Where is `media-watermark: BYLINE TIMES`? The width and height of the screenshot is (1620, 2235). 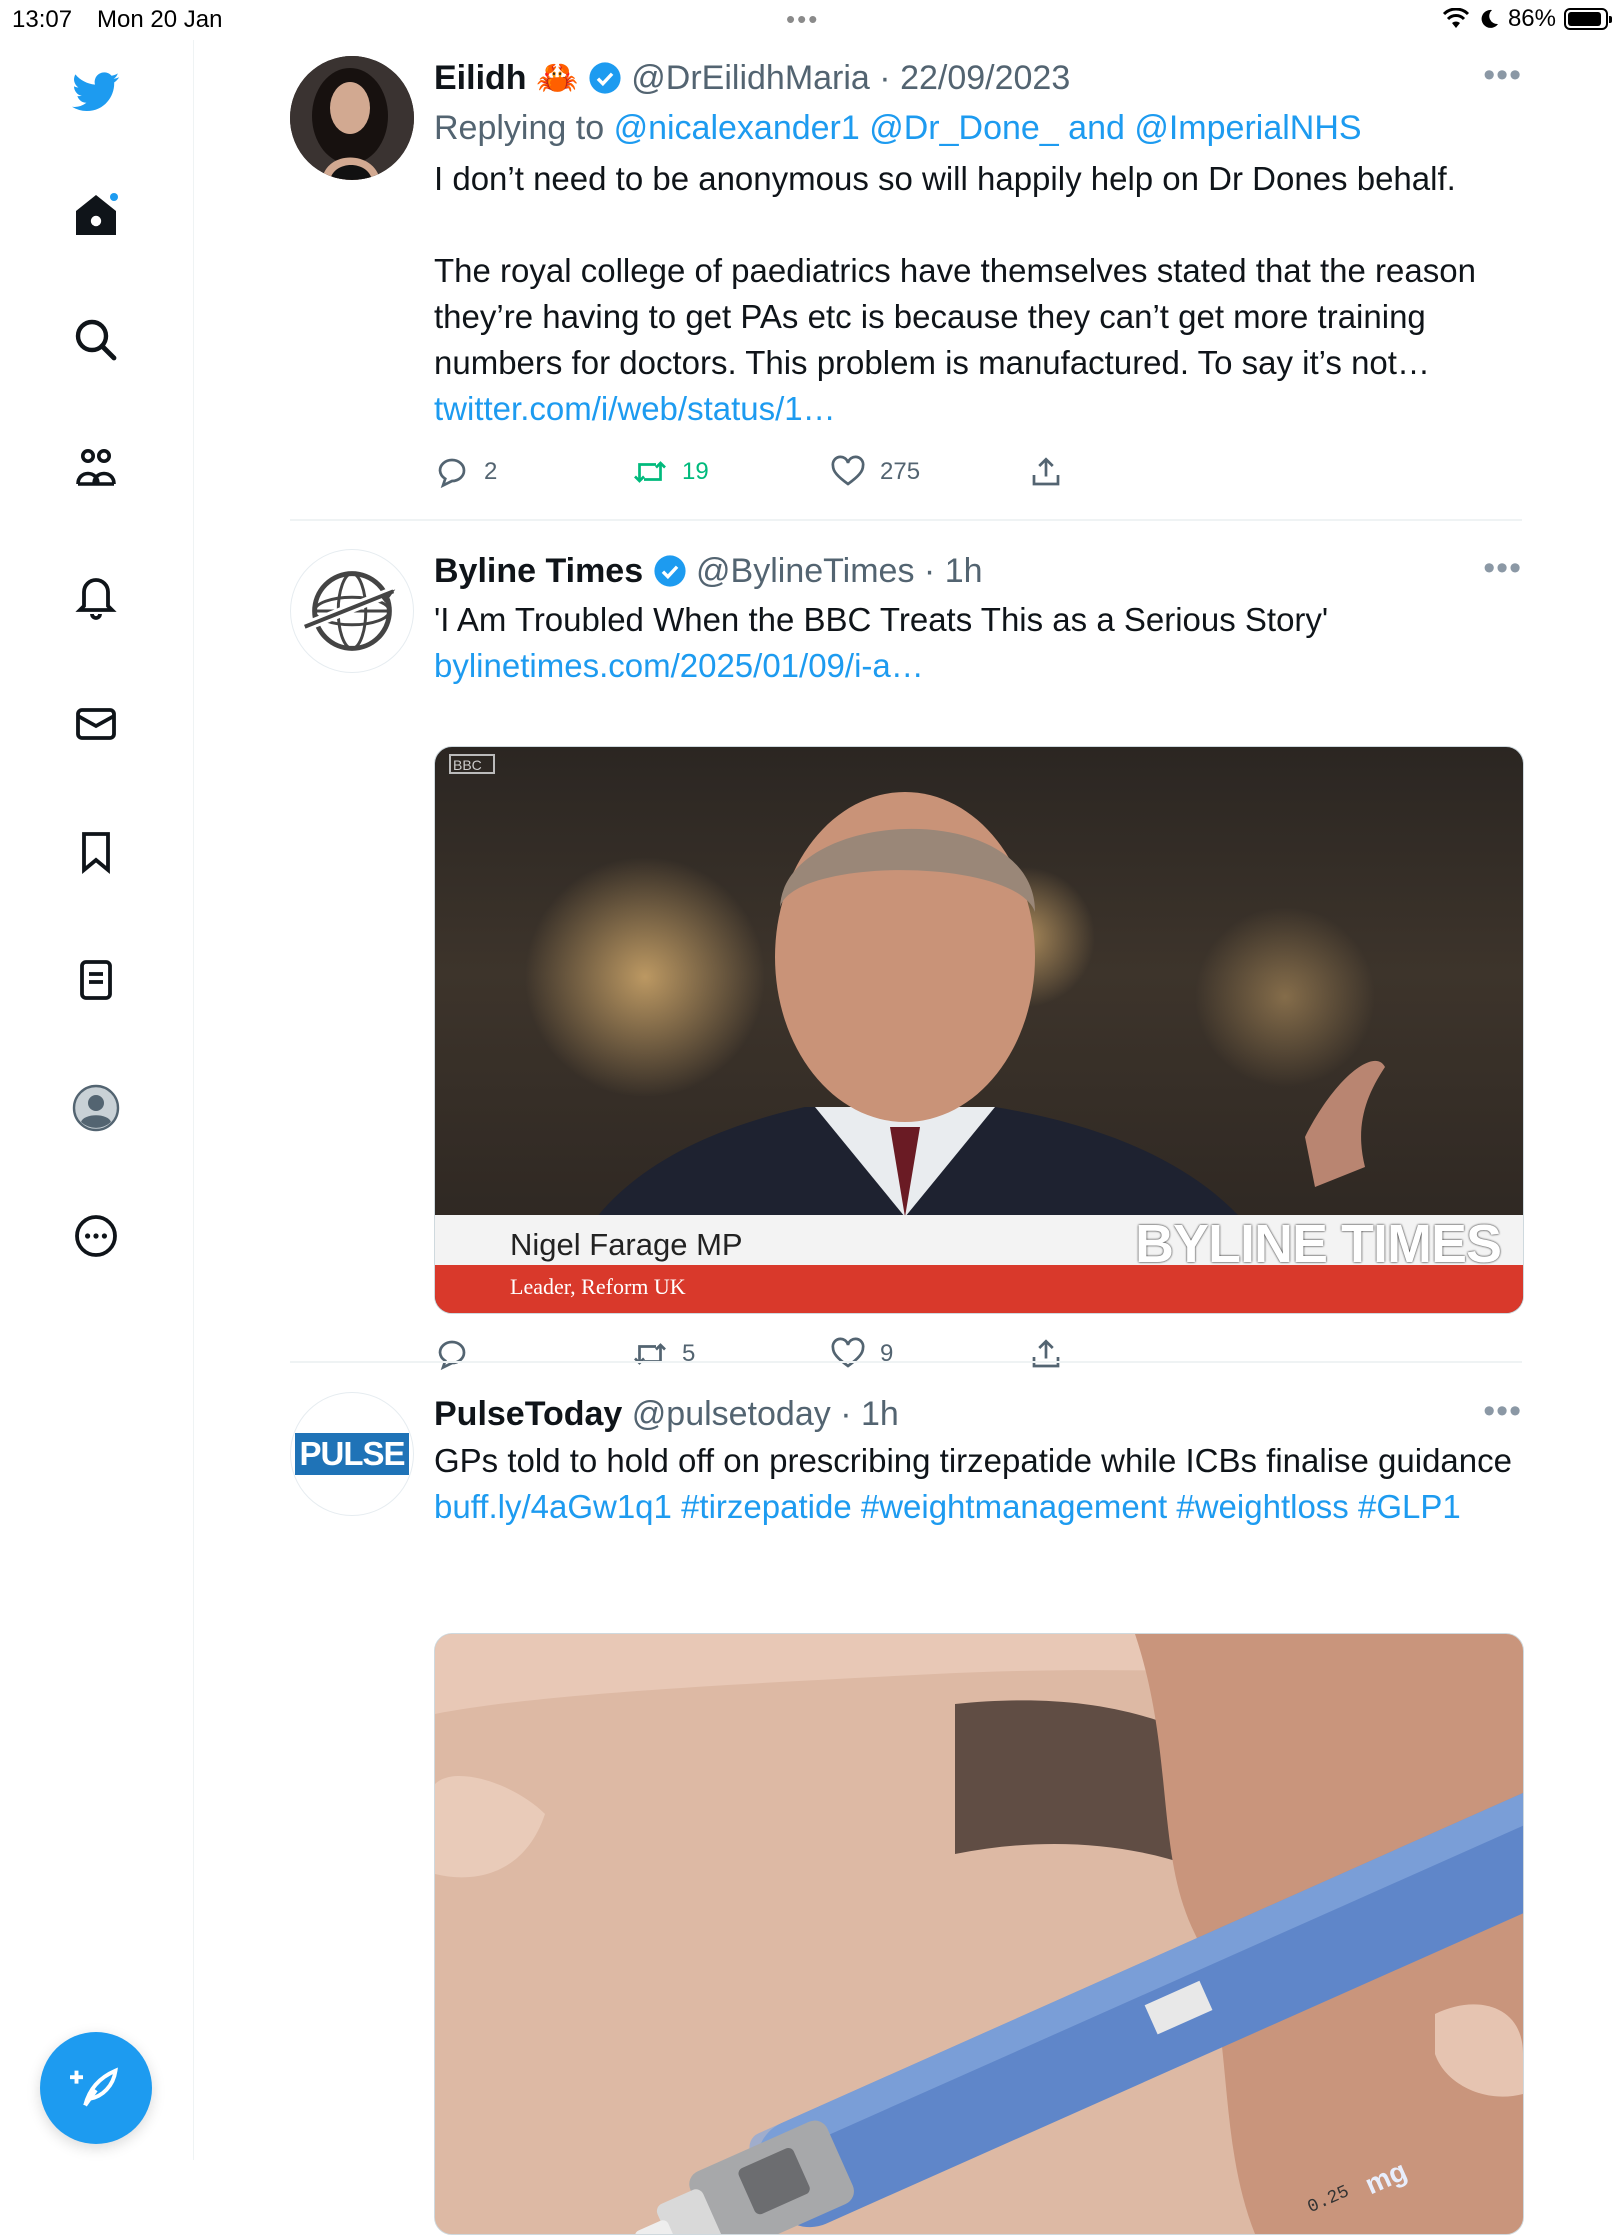
media-watermark: BYLINE TIMES is located at coordinates (1318, 1244).